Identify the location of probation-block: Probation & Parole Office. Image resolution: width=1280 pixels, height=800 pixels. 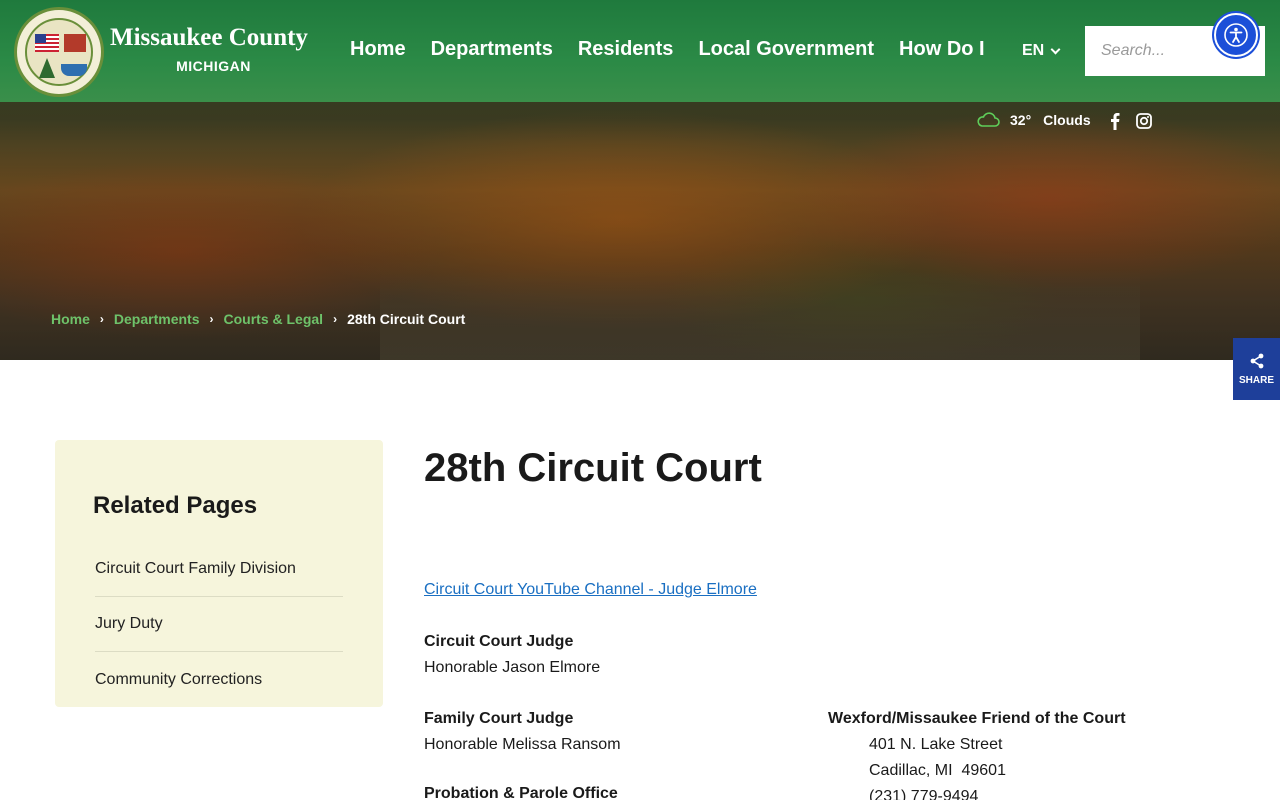
(521, 790).